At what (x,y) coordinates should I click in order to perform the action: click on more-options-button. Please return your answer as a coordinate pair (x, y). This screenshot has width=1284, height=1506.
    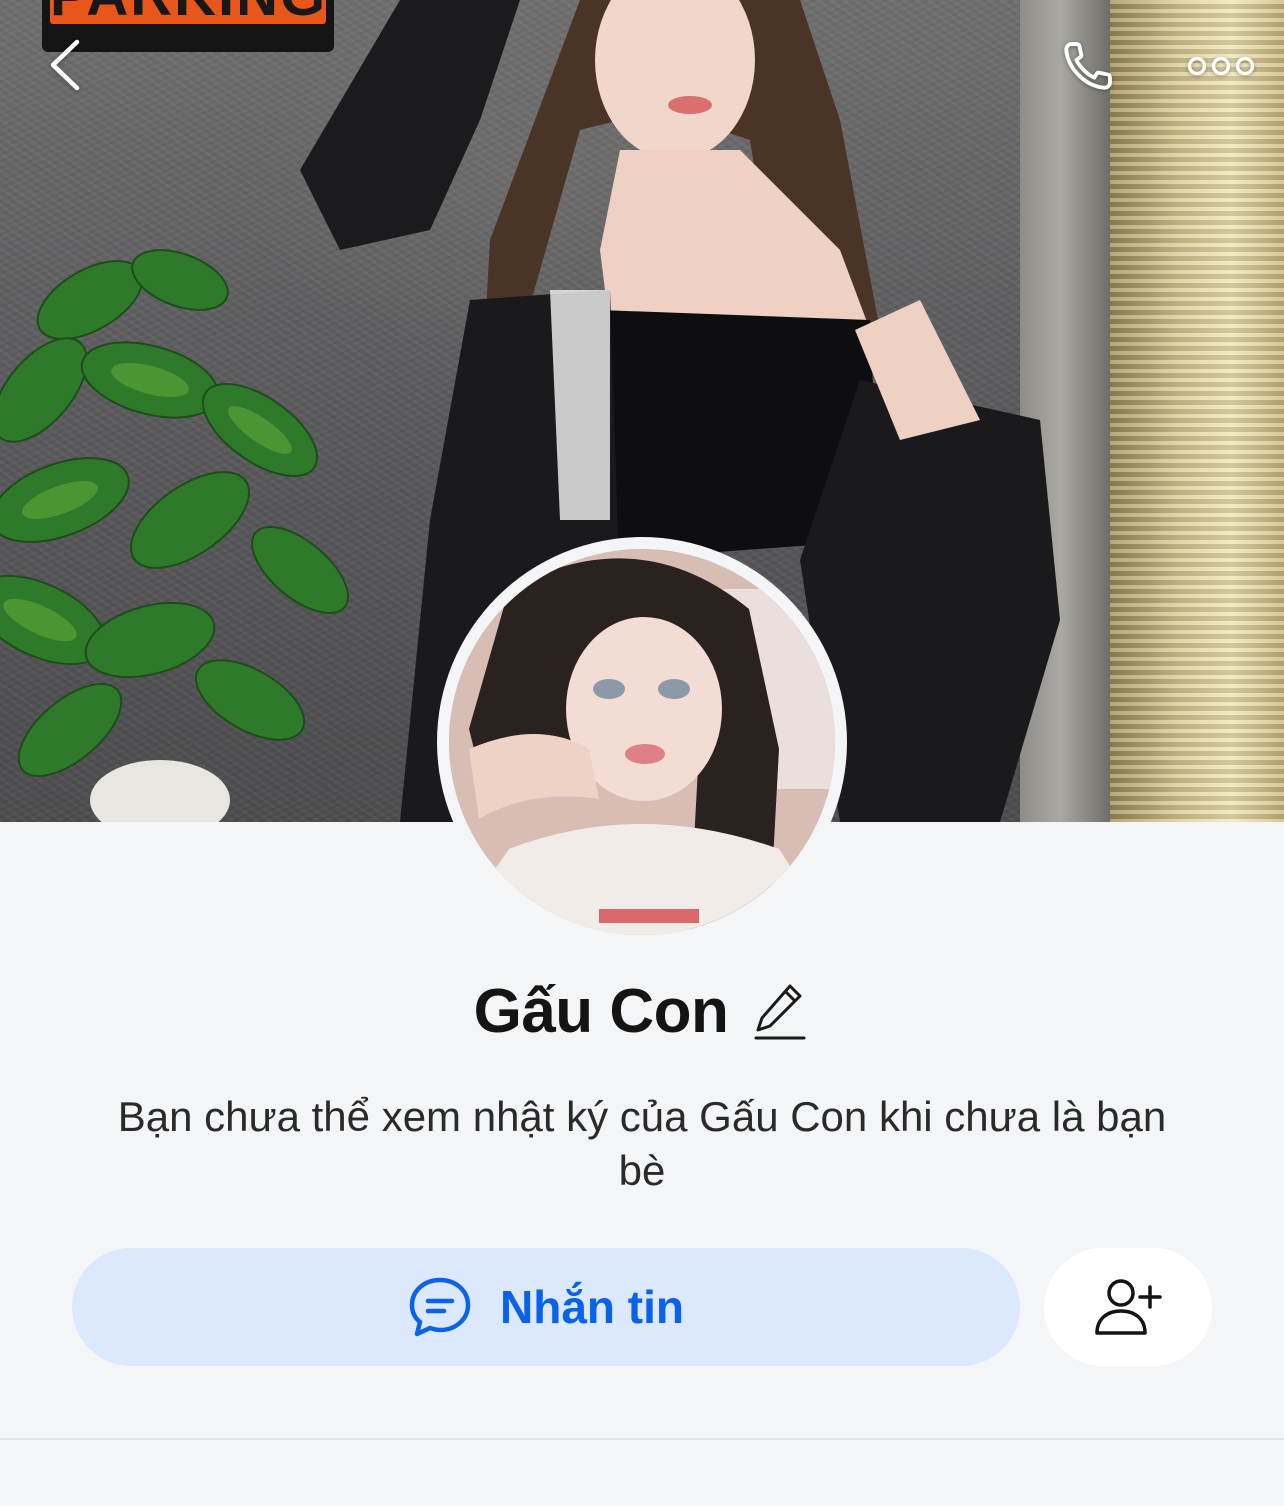
    Looking at the image, I should click on (1221, 66).